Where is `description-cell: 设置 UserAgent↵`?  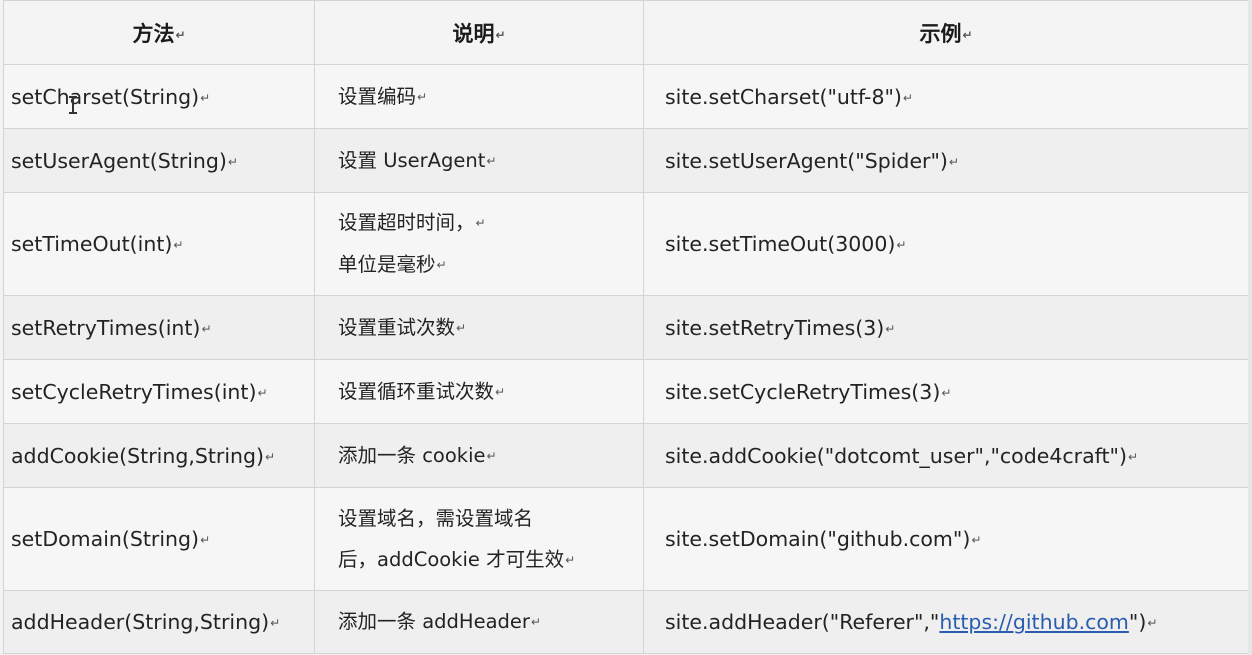
description-cell: 设置 UserAgent↵ is located at coordinates (479, 160).